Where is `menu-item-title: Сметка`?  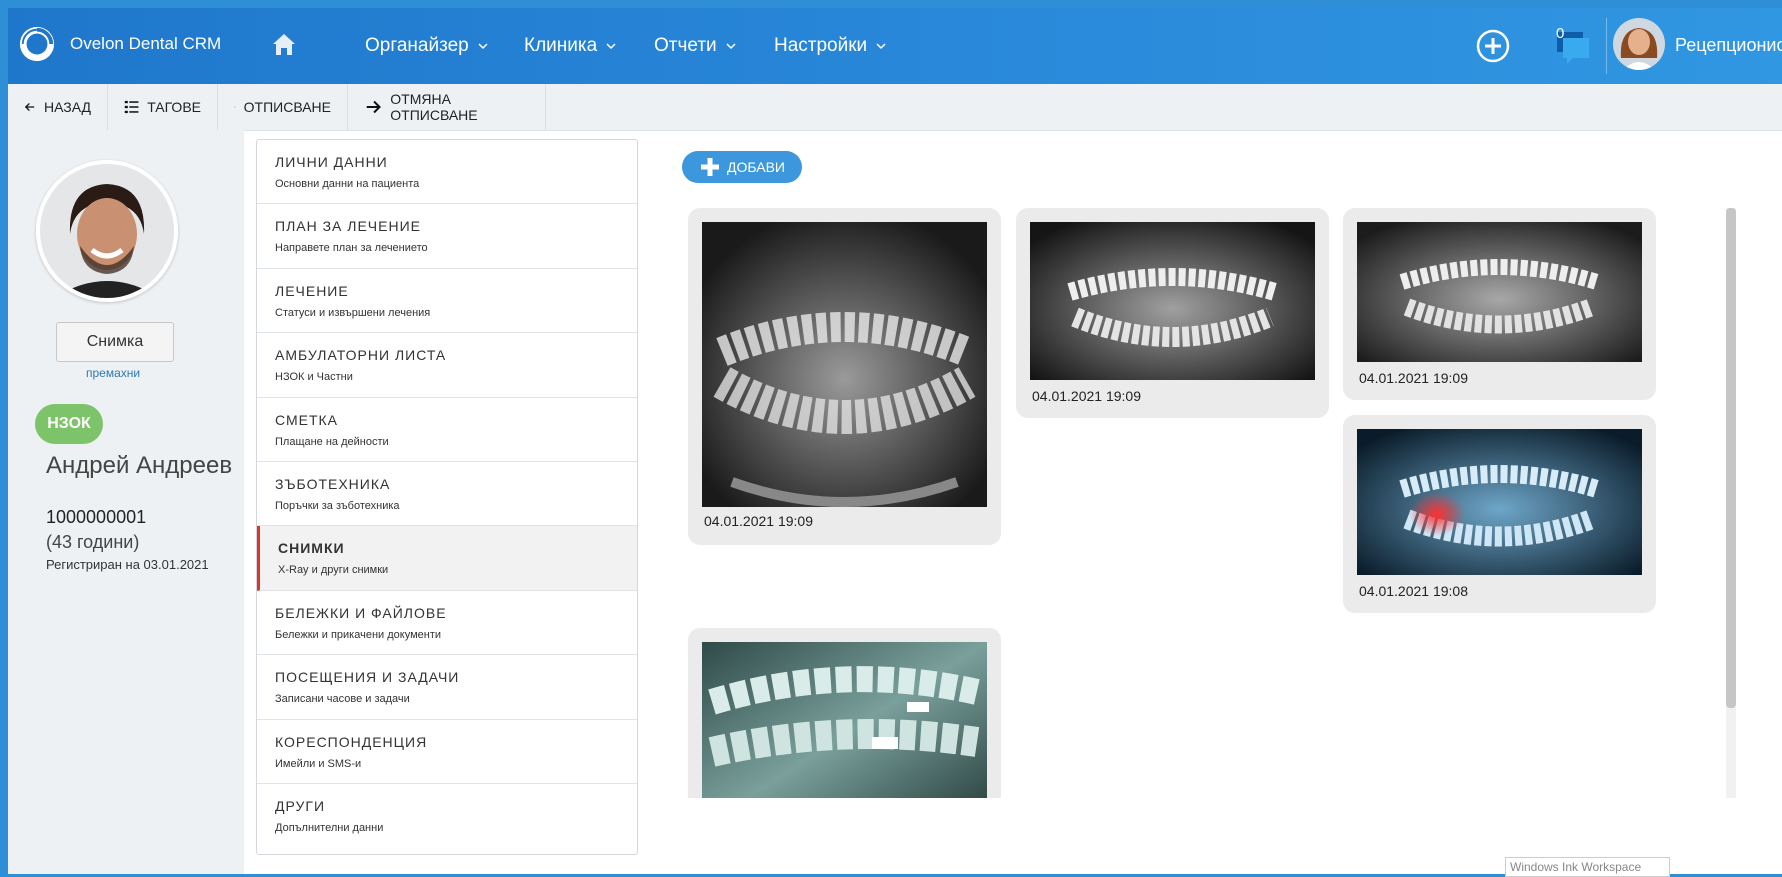
menu-item-title: Сметка is located at coordinates (306, 419).